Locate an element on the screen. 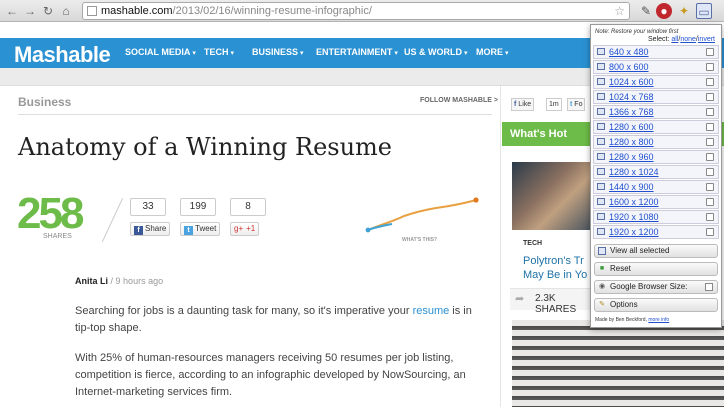 The height and width of the screenshot is (407, 724). forward-icon: → is located at coordinates (30, 11).